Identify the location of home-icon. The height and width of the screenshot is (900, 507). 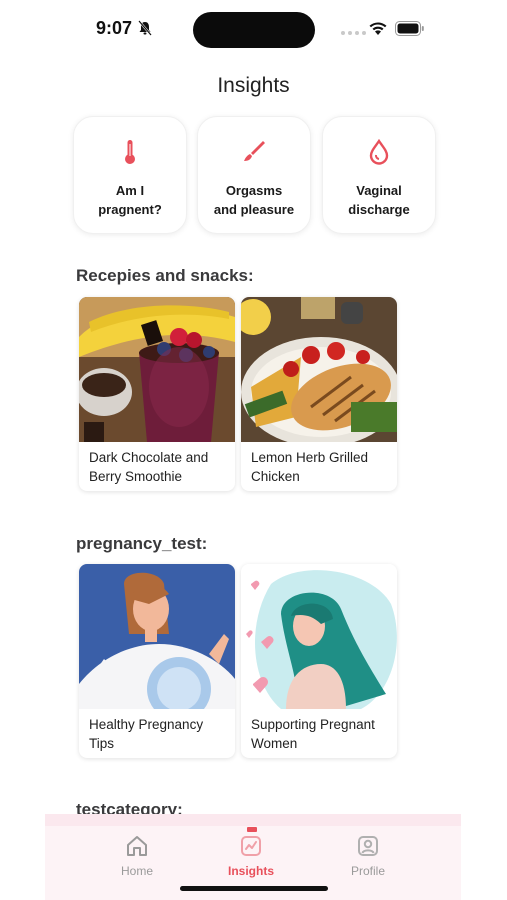
(137, 846).